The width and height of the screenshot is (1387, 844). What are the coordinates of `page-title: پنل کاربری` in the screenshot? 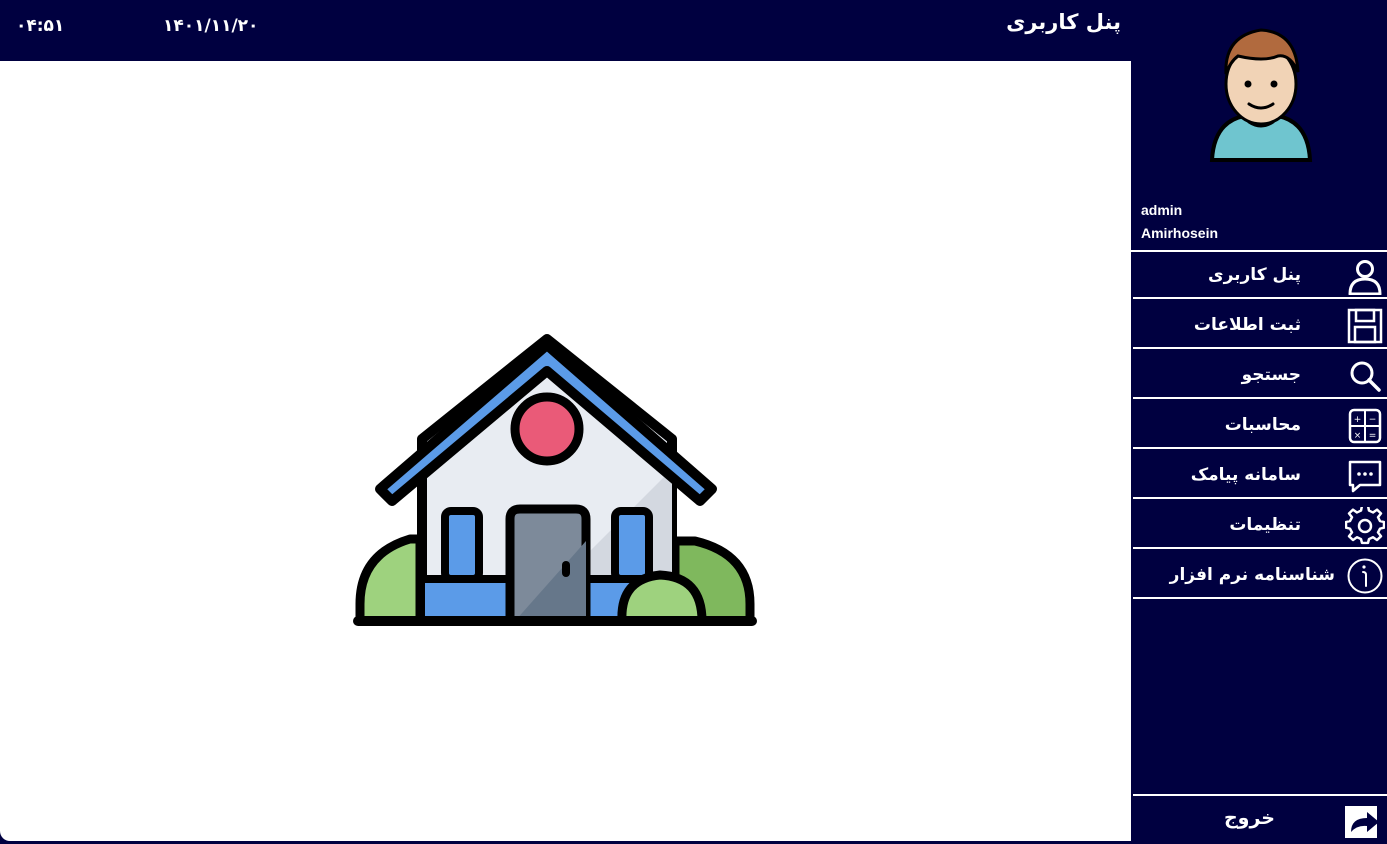 It's located at (1063, 22).